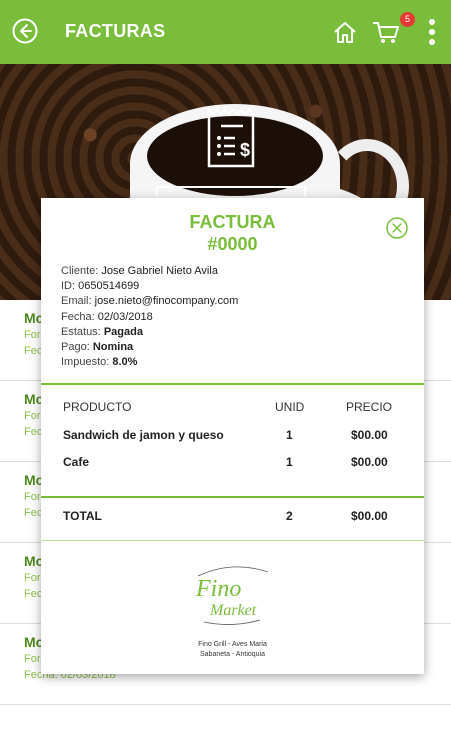 Image resolution: width=451 pixels, height=753 pixels. What do you see at coordinates (397, 228) in the screenshot?
I see `close-icon` at bounding box center [397, 228].